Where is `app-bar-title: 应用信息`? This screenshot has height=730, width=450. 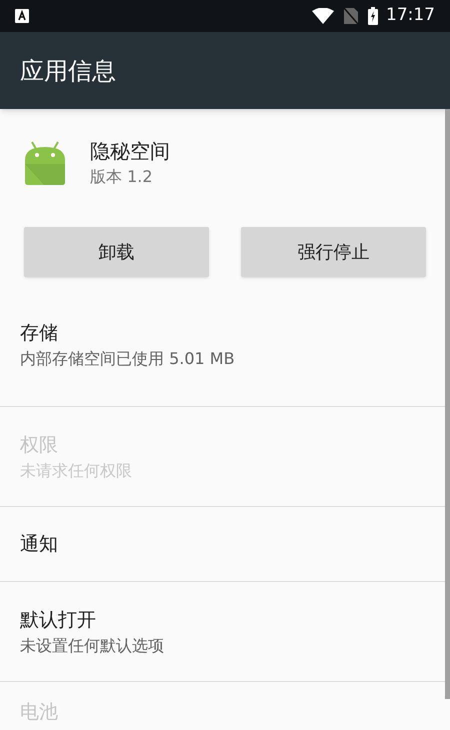
app-bar-title: 应用信息 is located at coordinates (68, 71).